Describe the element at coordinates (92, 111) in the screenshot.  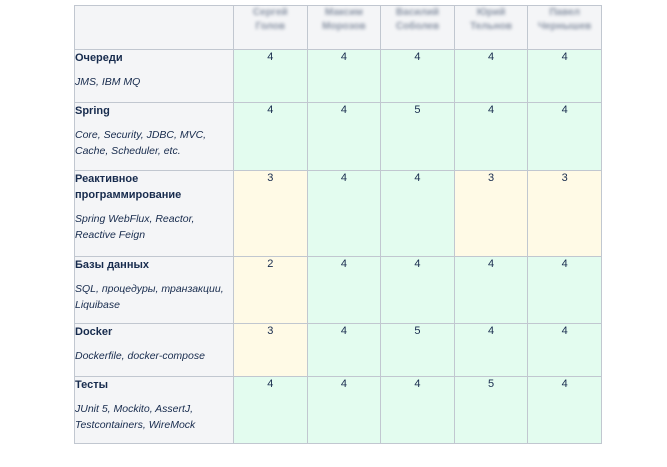
I see `skill-name: Spring` at that location.